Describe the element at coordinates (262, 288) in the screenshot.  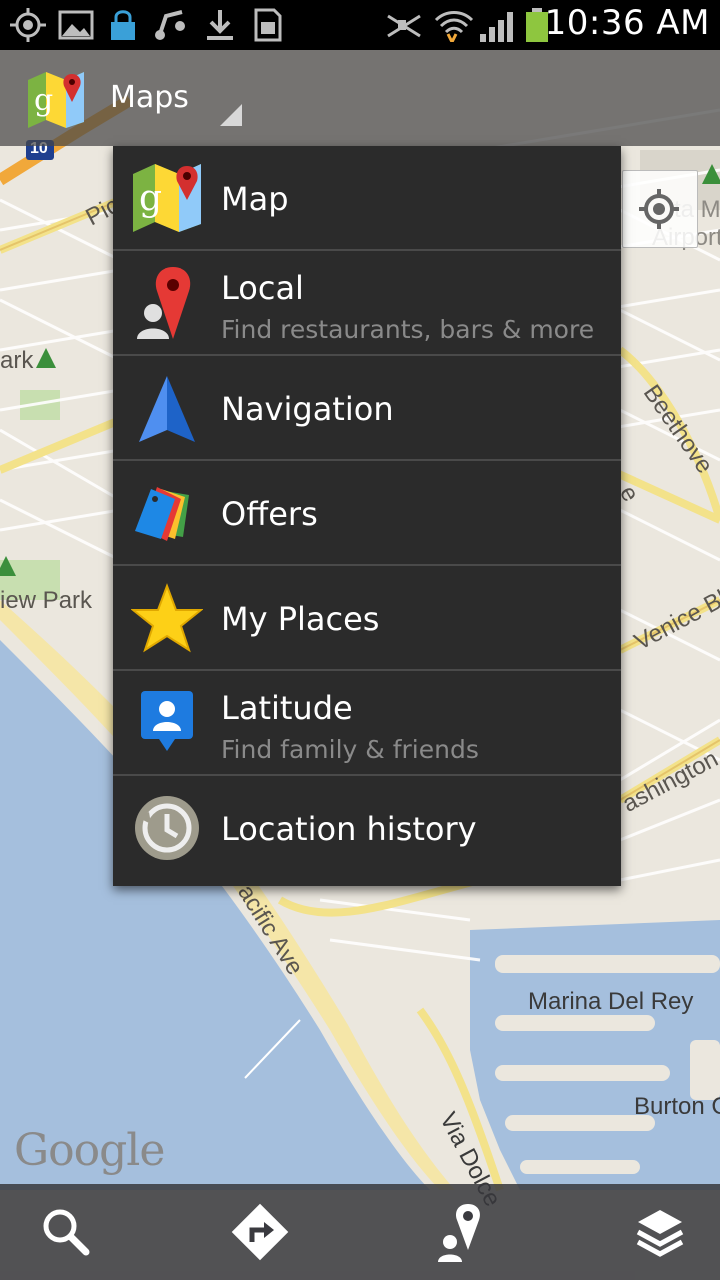
I see `menu-item-label: Local` at that location.